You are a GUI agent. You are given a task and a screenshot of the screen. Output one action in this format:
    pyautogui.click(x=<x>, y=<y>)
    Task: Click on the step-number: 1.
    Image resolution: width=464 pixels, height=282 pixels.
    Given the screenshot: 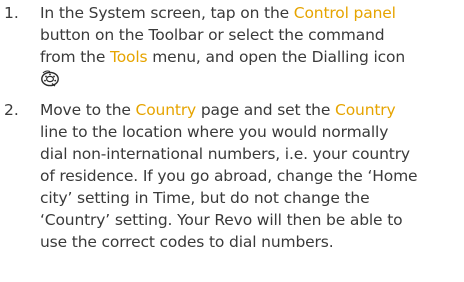 What is the action you would take?
    pyautogui.click(x=11, y=13)
    